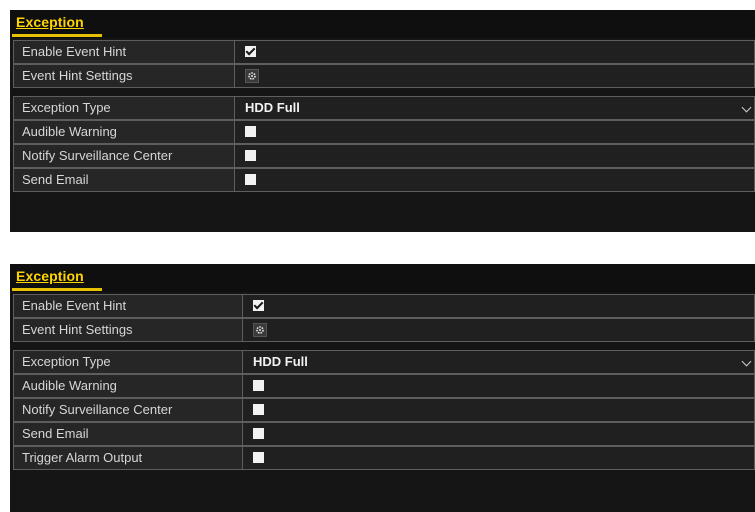 The image size is (755, 512). I want to click on trigger-alarm-output-checkbox, so click(258, 457).